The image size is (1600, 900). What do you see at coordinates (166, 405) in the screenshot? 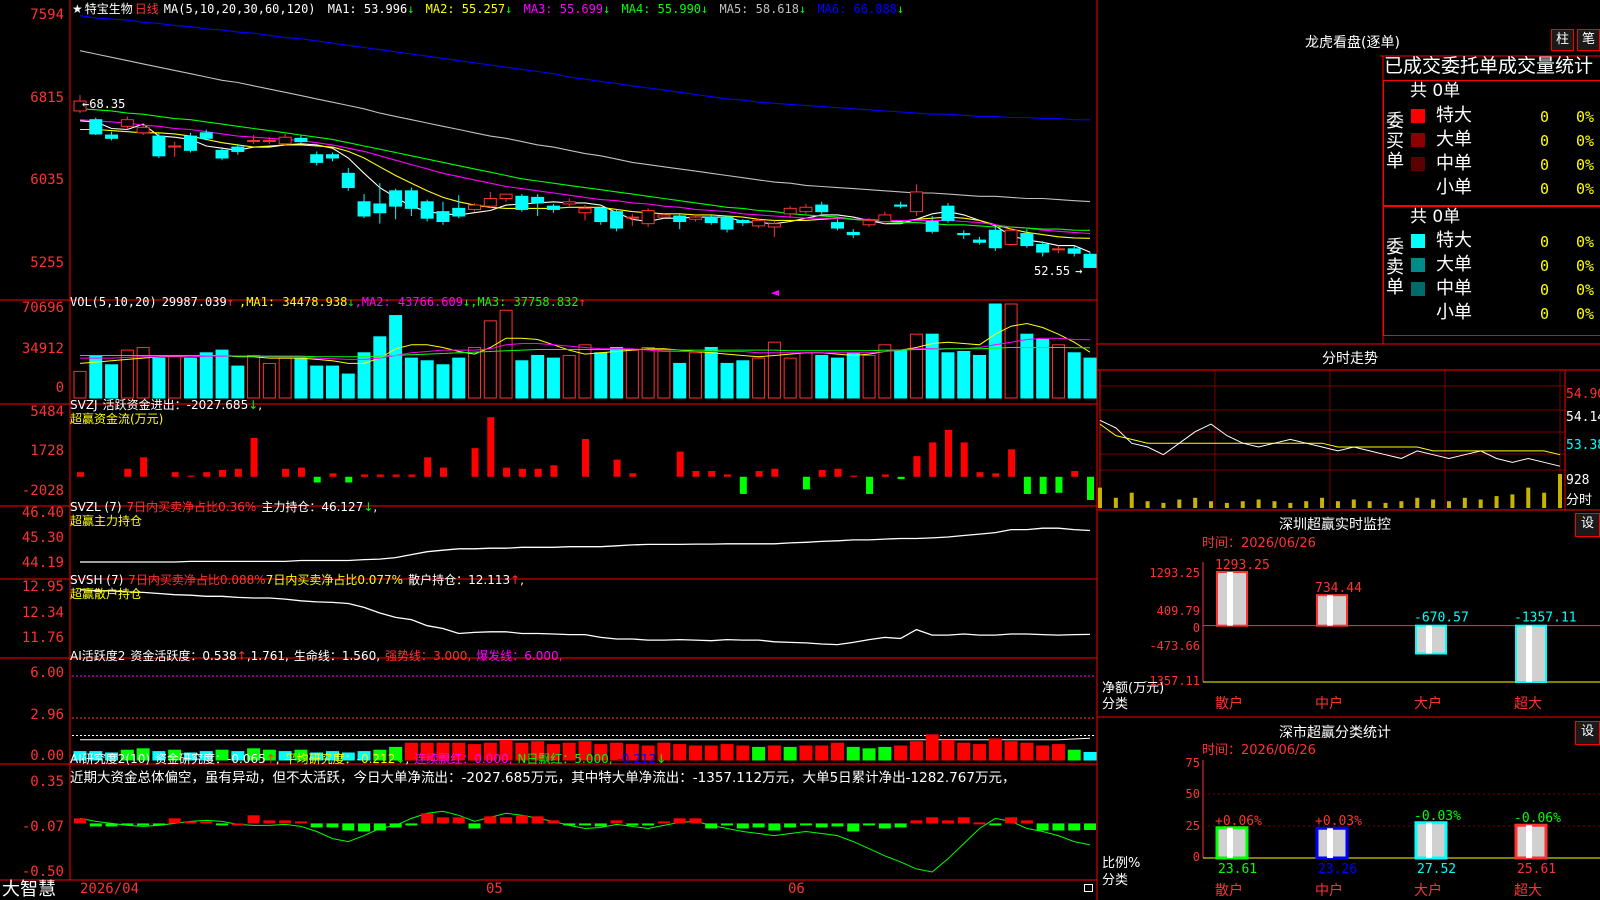
I see `svzj-legend: SVZJ 活跃资金进出：-2027.685↓,` at bounding box center [166, 405].